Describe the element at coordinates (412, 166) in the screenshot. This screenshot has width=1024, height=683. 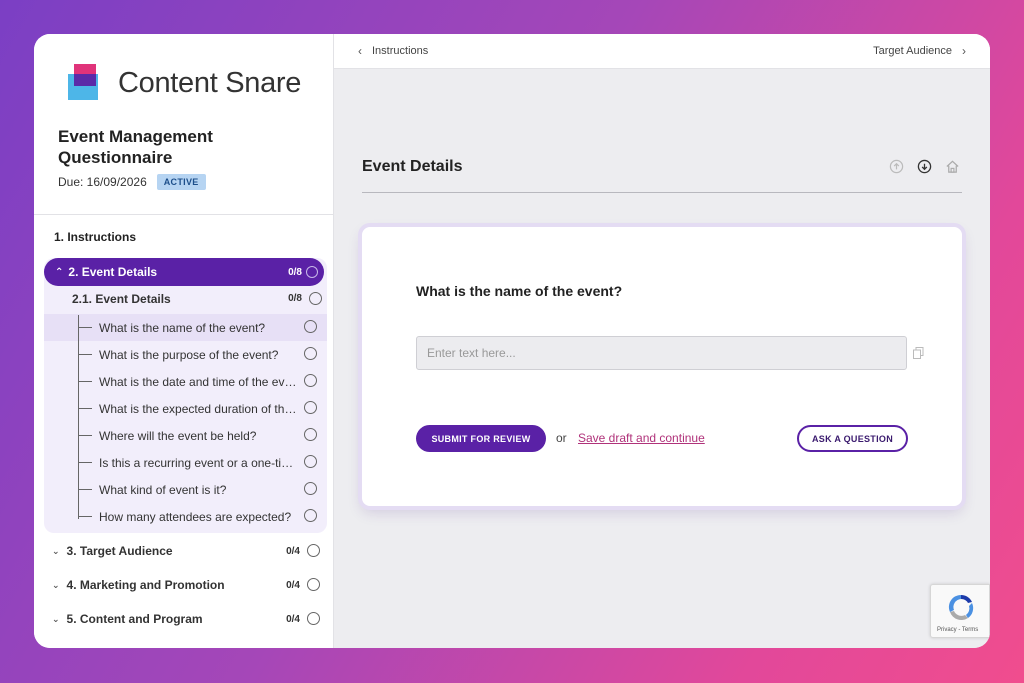
I see `section-title: Event Details` at that location.